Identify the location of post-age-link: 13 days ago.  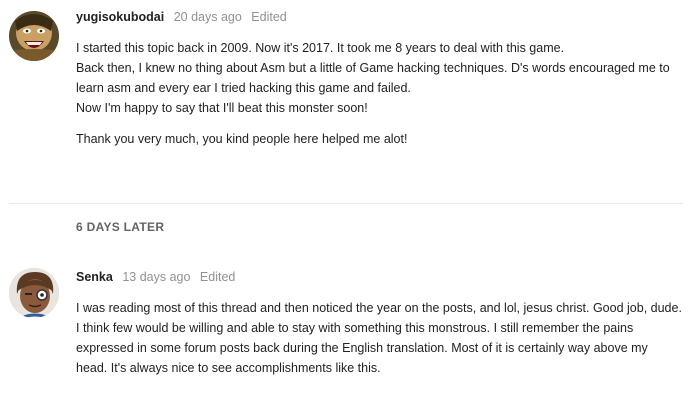
(156, 277).